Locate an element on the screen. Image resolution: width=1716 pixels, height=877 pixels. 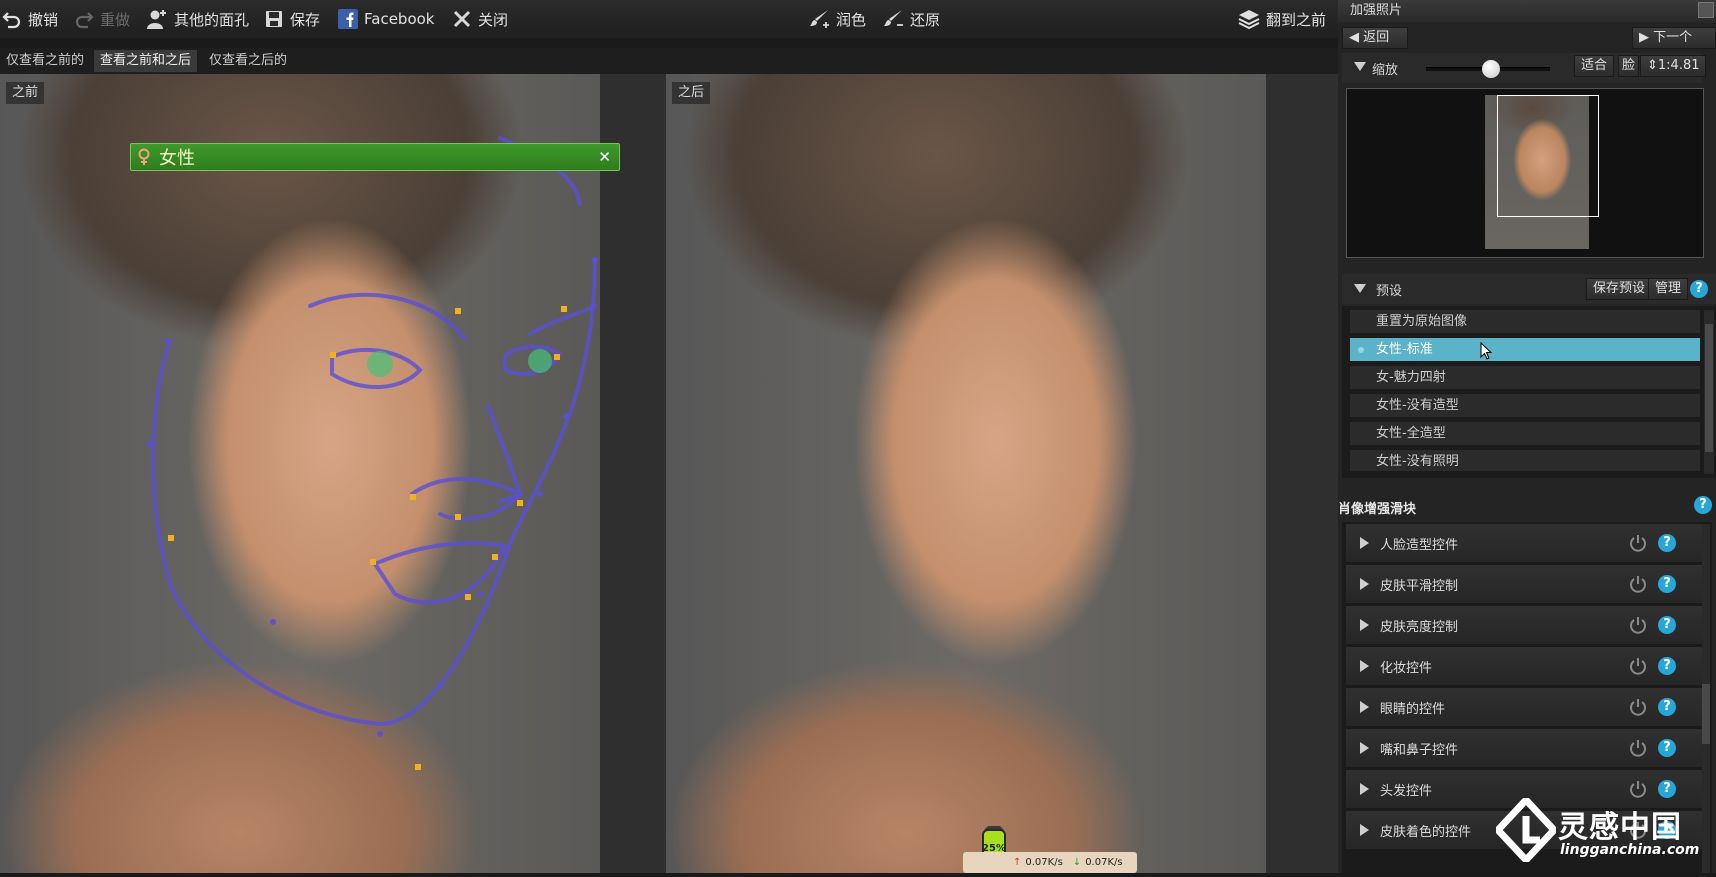
view-mode-tabs: 仅查看之前的 查看之前和之后 仅查看之后的 is located at coordinates (669, 61).